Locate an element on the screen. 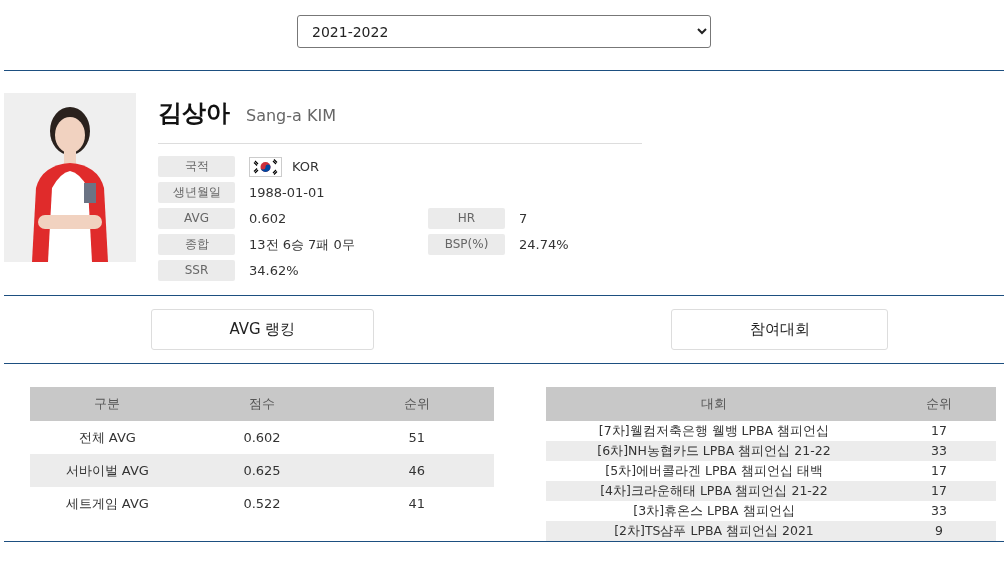 This screenshot has height=570, width=1004. column-header: 점수 is located at coordinates (262, 404).